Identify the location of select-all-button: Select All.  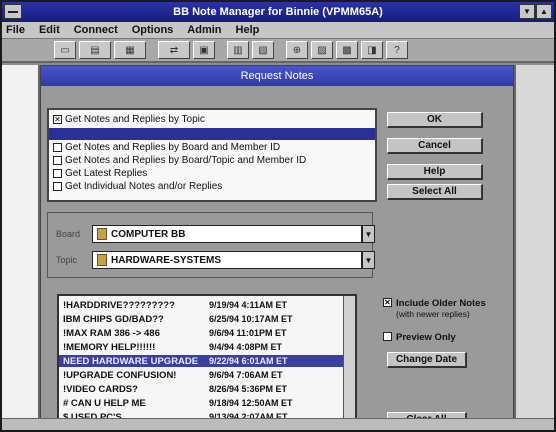
(435, 192).